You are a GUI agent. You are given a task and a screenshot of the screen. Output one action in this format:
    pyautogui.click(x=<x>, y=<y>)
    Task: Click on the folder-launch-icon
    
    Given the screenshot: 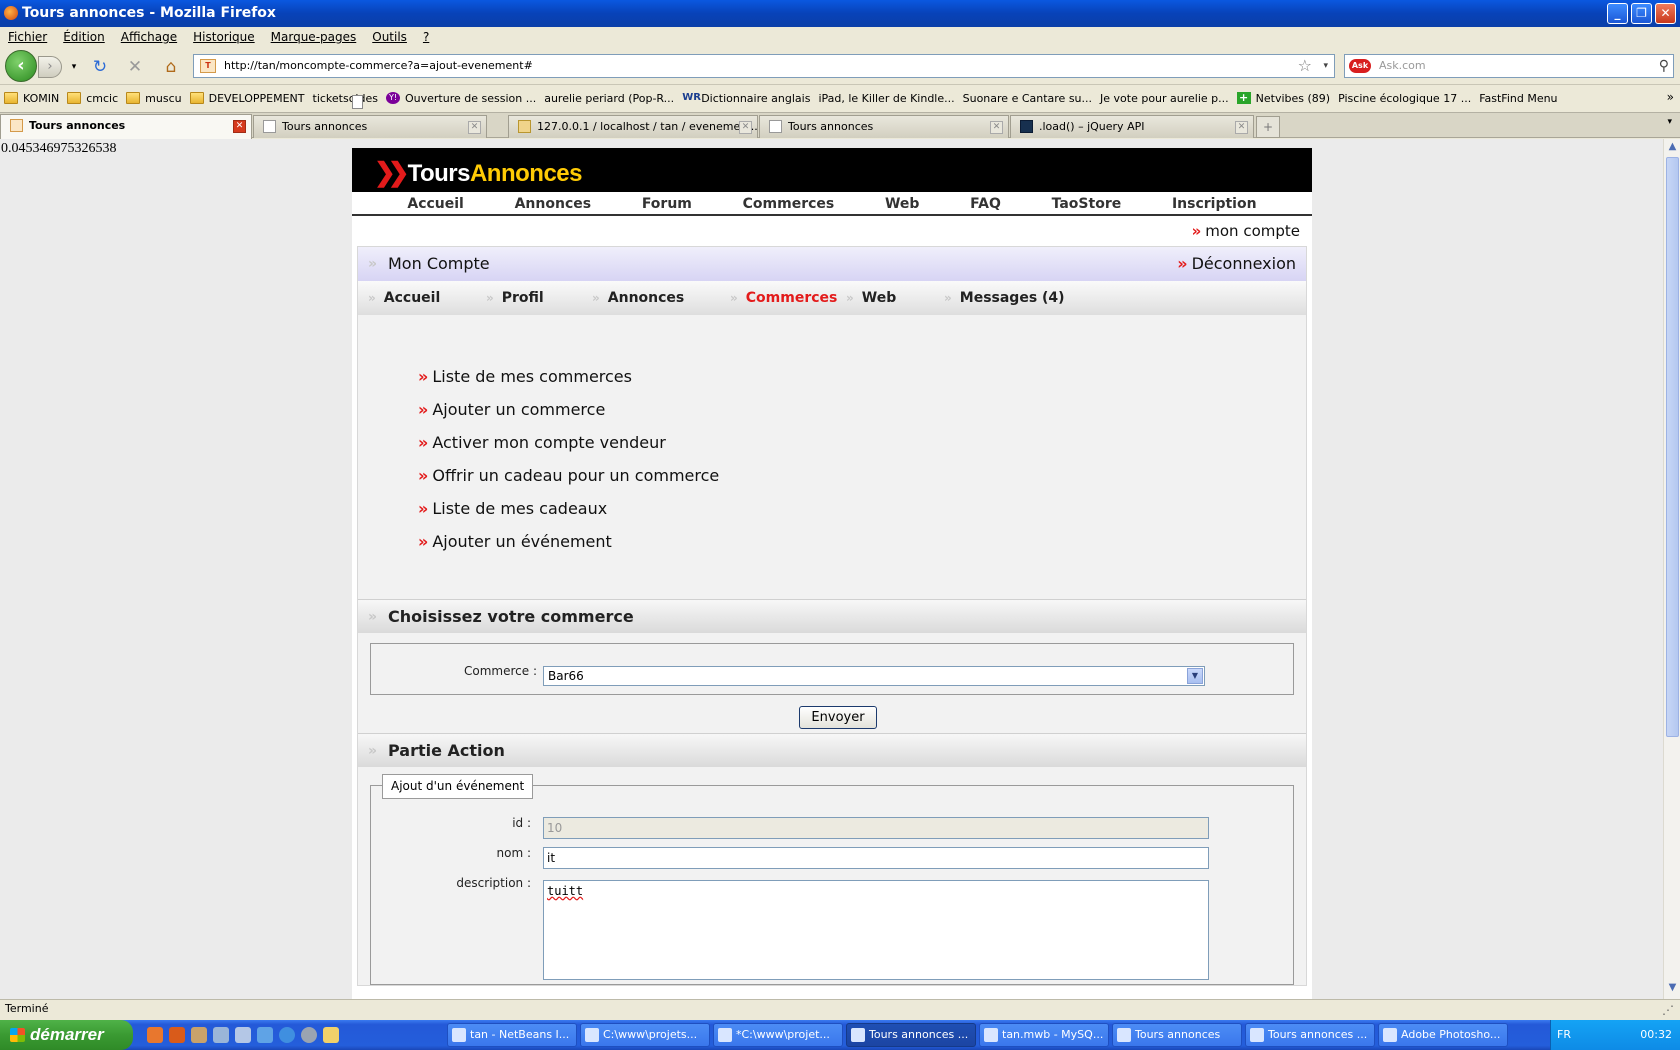 What is the action you would take?
    pyautogui.click(x=331, y=1035)
    